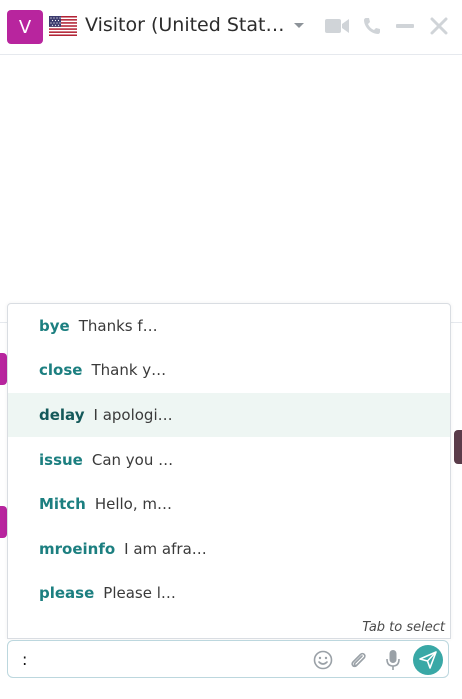 The width and height of the screenshot is (462, 699). What do you see at coordinates (439, 26) in the screenshot?
I see `close-icon` at bounding box center [439, 26].